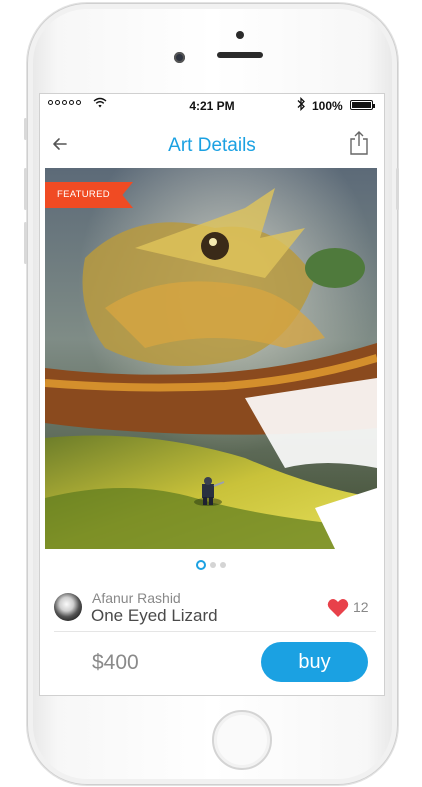 The width and height of the screenshot is (422, 787). What do you see at coordinates (359, 143) in the screenshot?
I see `share-icon` at bounding box center [359, 143].